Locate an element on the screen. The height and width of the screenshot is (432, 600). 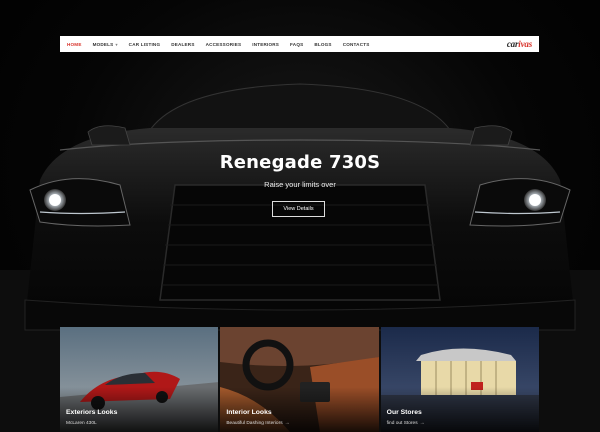
hero-subtitle: Raise your limits over is located at coordinates (300, 184).